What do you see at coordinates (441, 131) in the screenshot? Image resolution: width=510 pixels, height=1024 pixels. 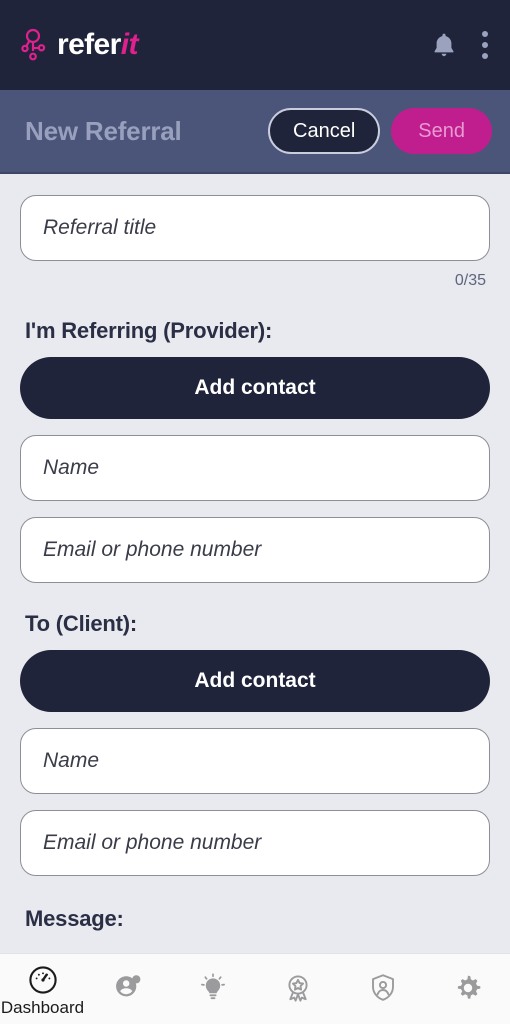 I see `send-button: Send` at bounding box center [441, 131].